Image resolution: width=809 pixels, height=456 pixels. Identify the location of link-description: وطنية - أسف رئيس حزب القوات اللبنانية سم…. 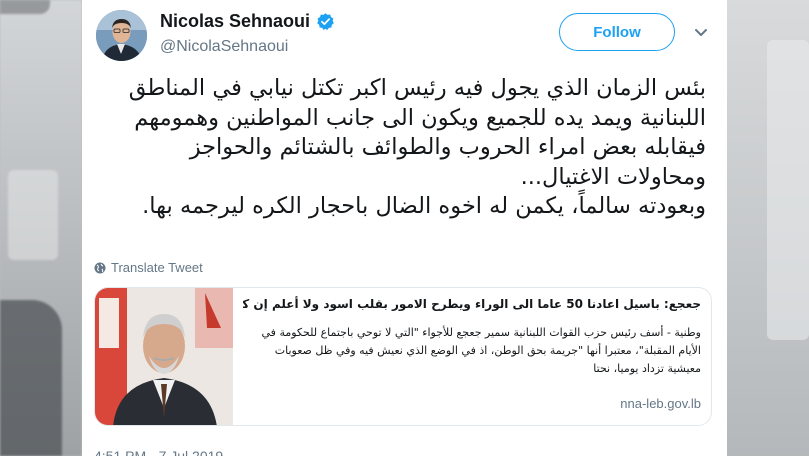
(481, 350).